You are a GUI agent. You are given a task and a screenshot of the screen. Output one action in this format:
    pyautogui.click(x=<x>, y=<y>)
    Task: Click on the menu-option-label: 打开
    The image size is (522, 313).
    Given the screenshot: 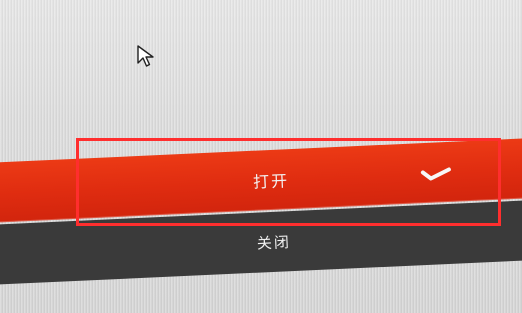 What is the action you would take?
    pyautogui.click(x=271, y=181)
    